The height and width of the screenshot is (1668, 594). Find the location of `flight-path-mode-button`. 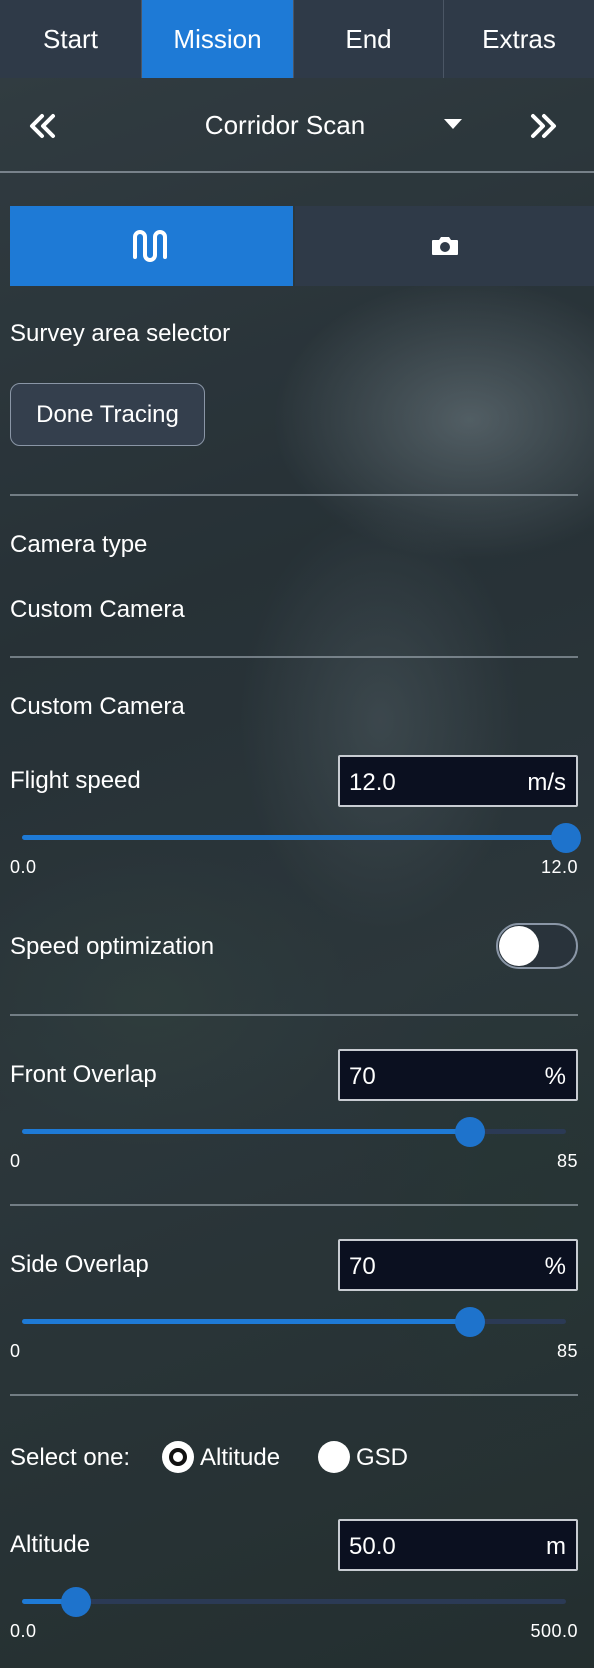

flight-path-mode-button is located at coordinates (151, 246).